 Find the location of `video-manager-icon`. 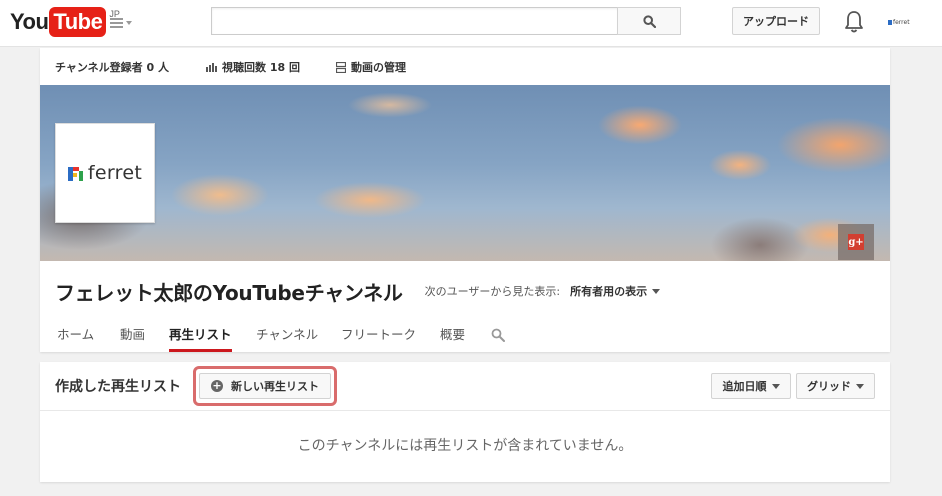

video-manager-icon is located at coordinates (341, 67).